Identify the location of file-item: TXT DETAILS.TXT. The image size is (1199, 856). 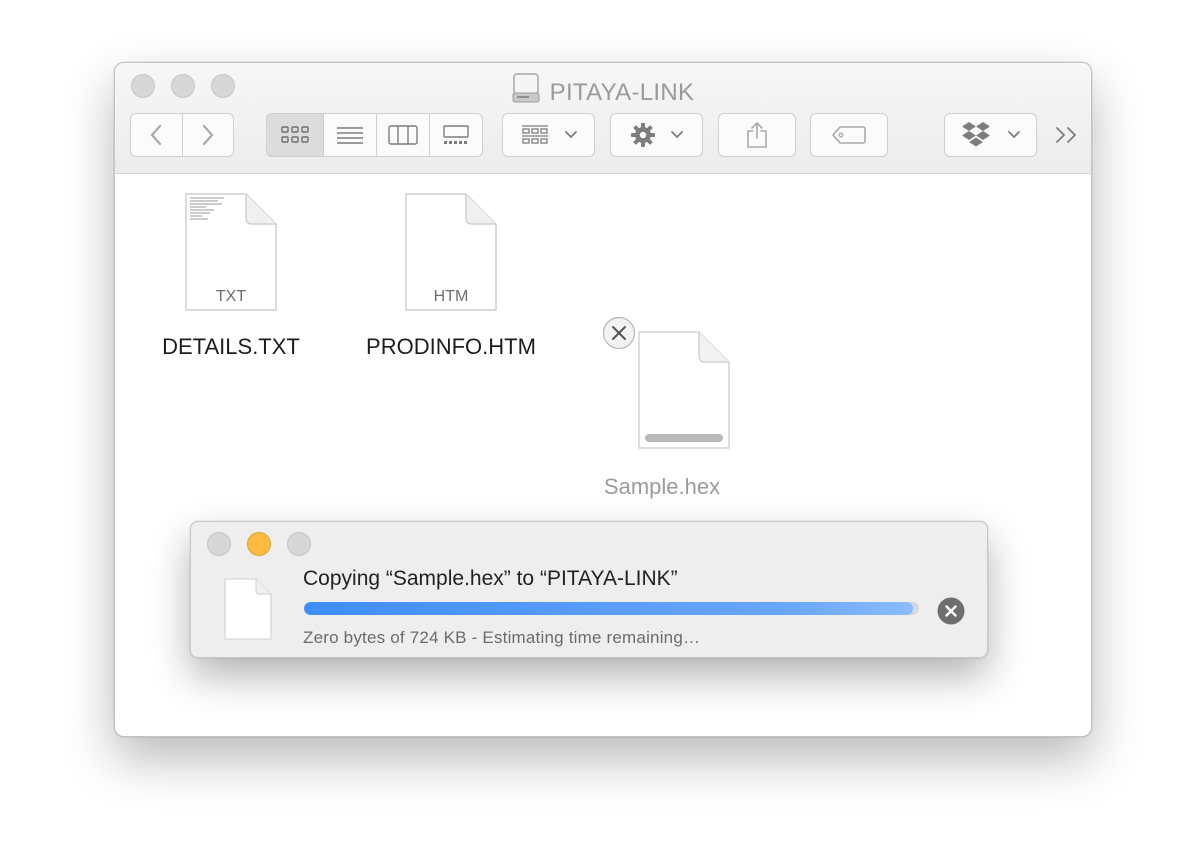
(231, 276).